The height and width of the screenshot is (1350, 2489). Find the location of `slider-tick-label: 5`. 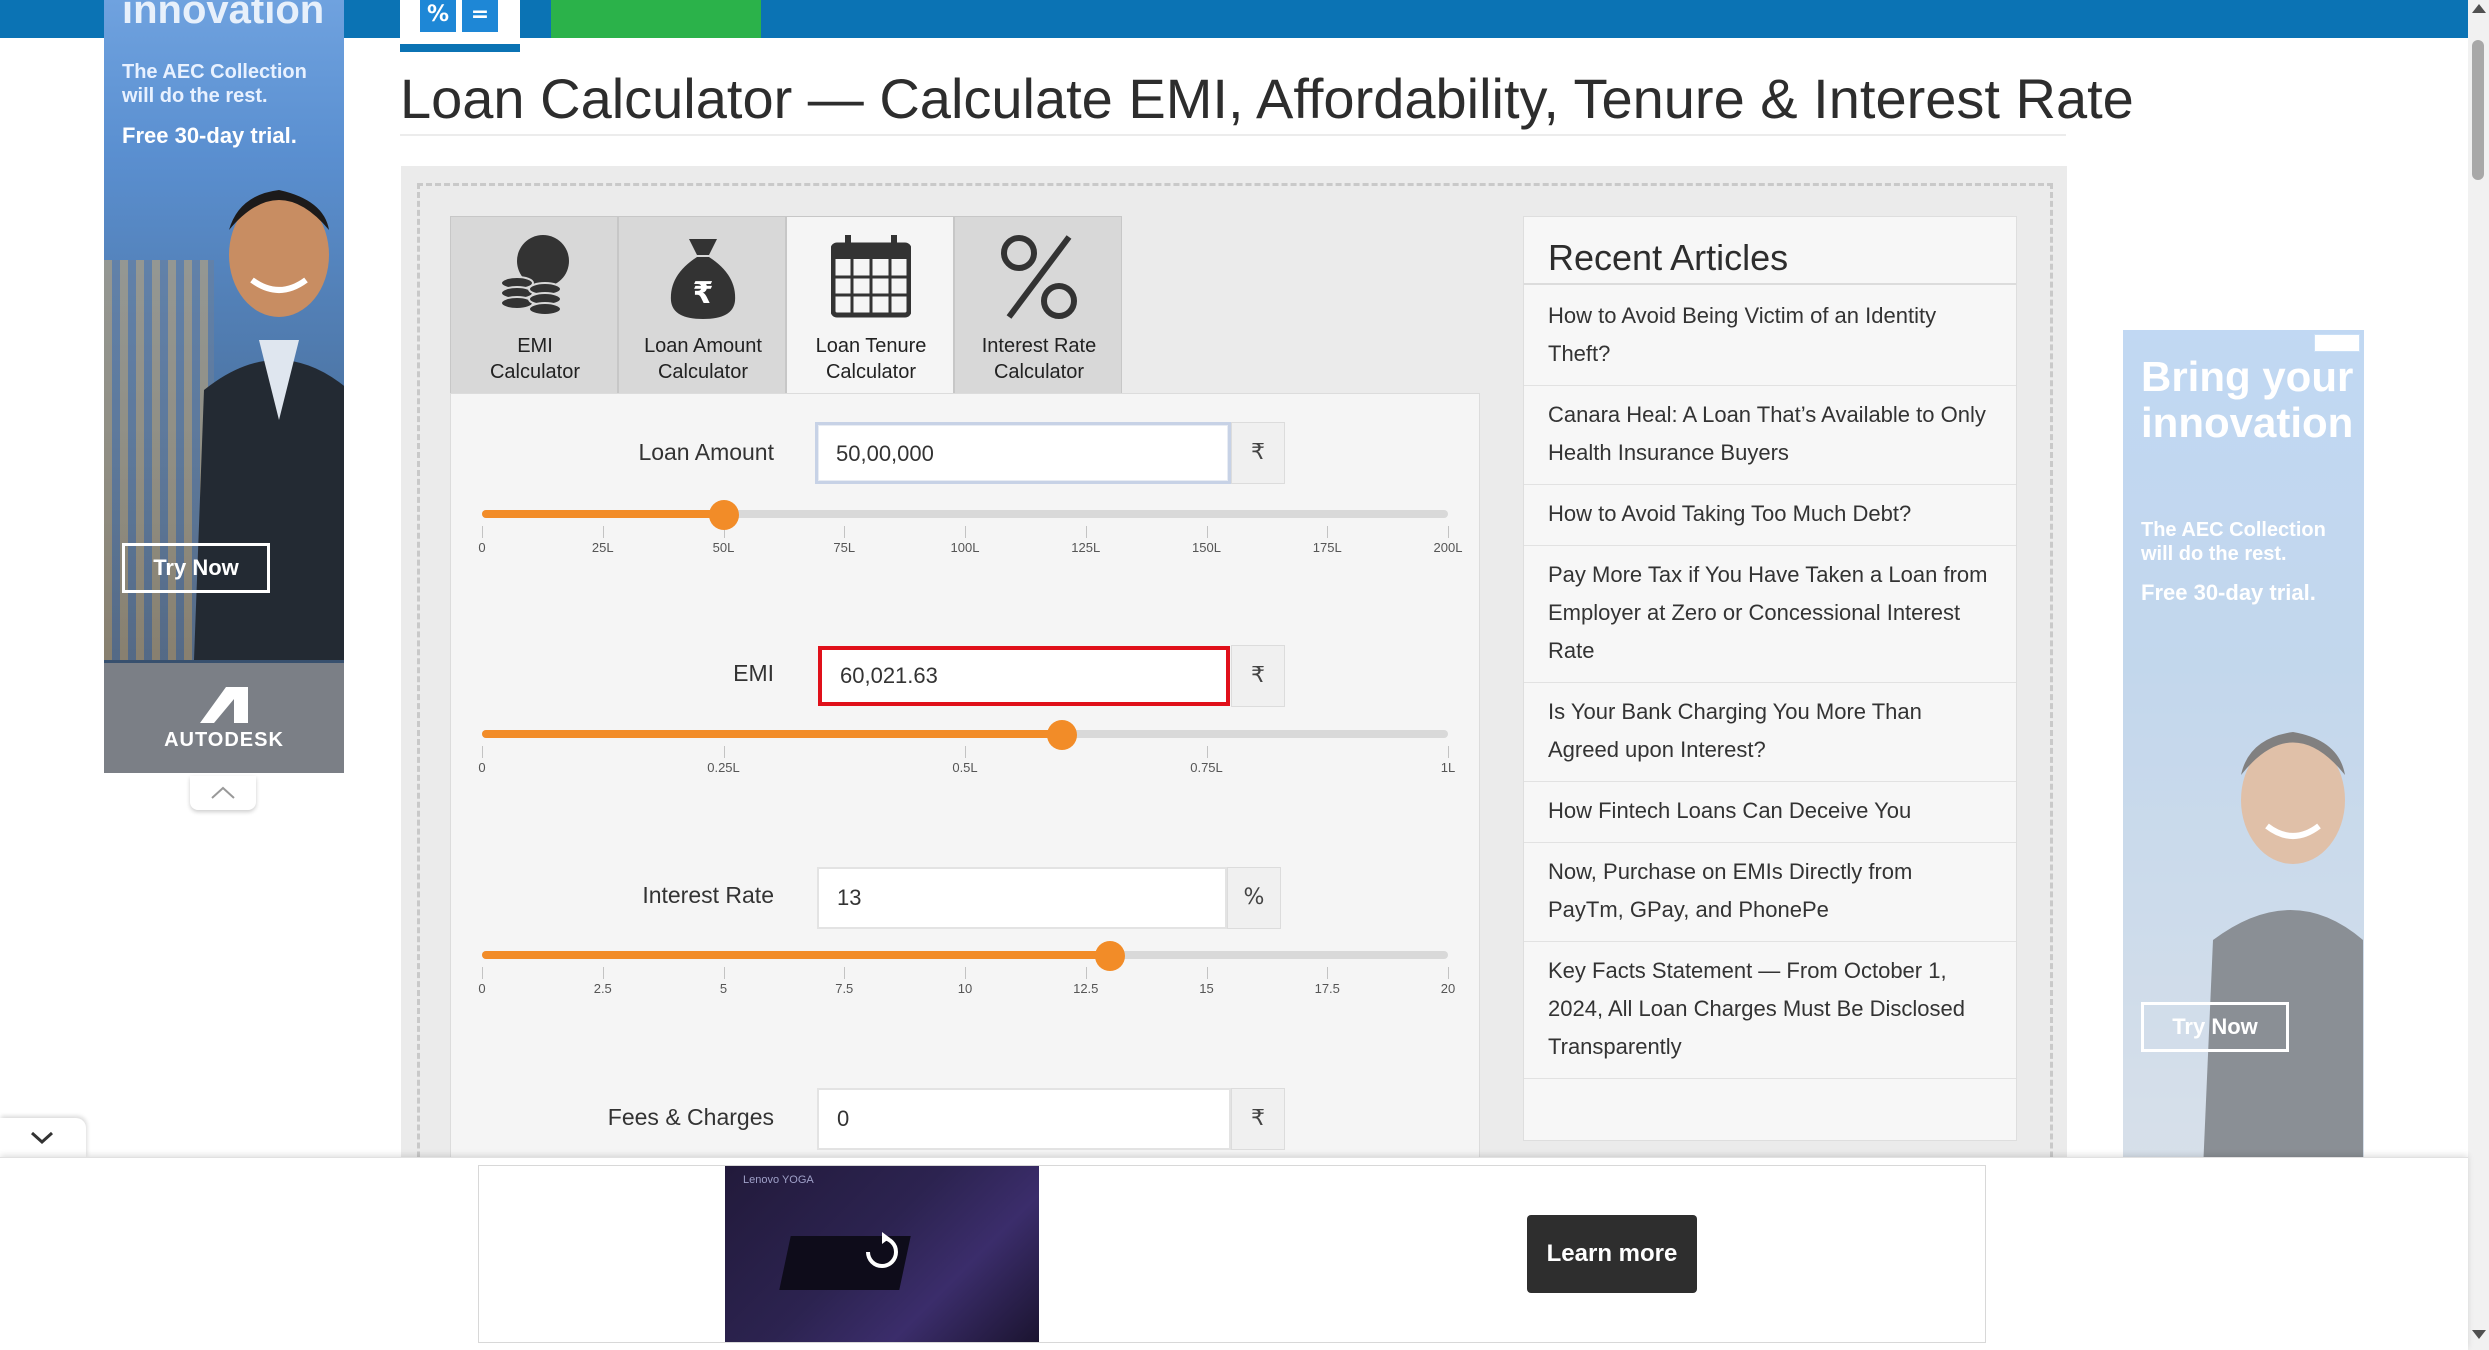

slider-tick-label: 5 is located at coordinates (723, 988).